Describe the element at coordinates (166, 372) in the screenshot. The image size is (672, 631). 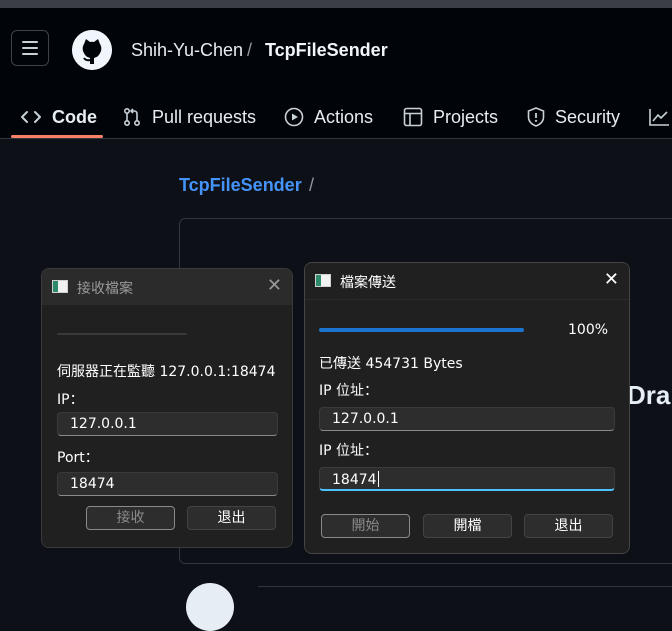
I see `receive-status-text: 伺服器正在監聽 127.0.0.1:18474` at that location.